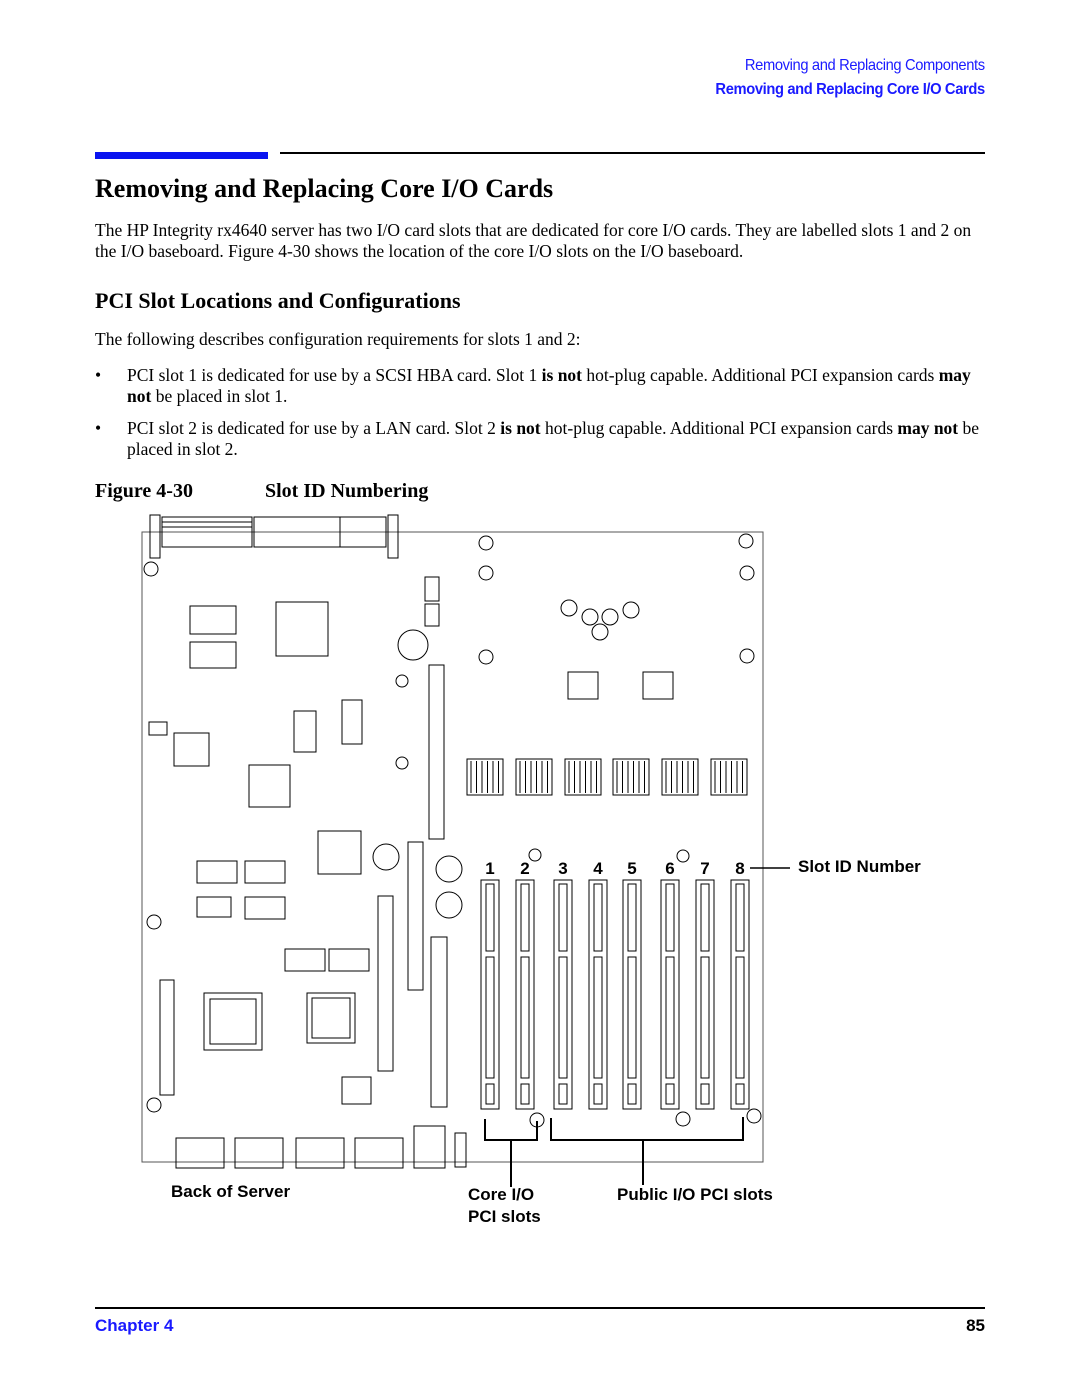 This screenshot has height=1397, width=1080. I want to click on slot-number-3: 3, so click(562, 868).